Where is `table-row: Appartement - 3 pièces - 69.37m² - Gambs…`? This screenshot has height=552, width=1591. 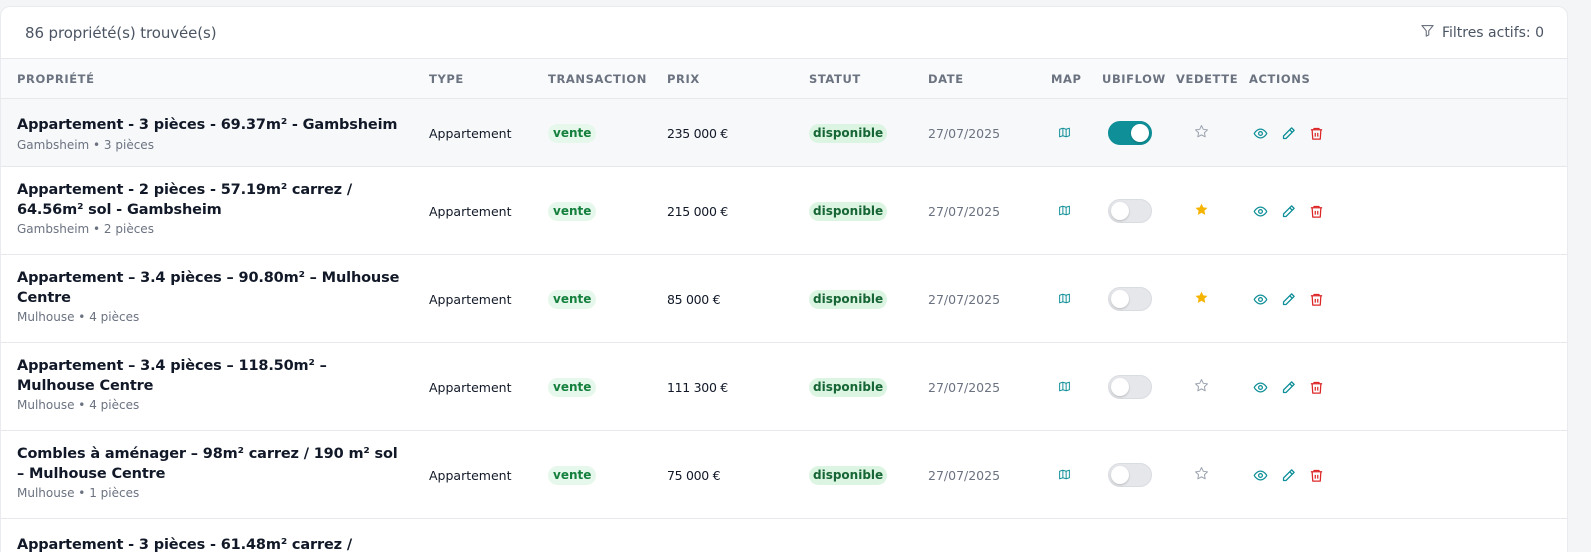 table-row: Appartement - 3 pièces - 69.37m² - Gambs… is located at coordinates (784, 133).